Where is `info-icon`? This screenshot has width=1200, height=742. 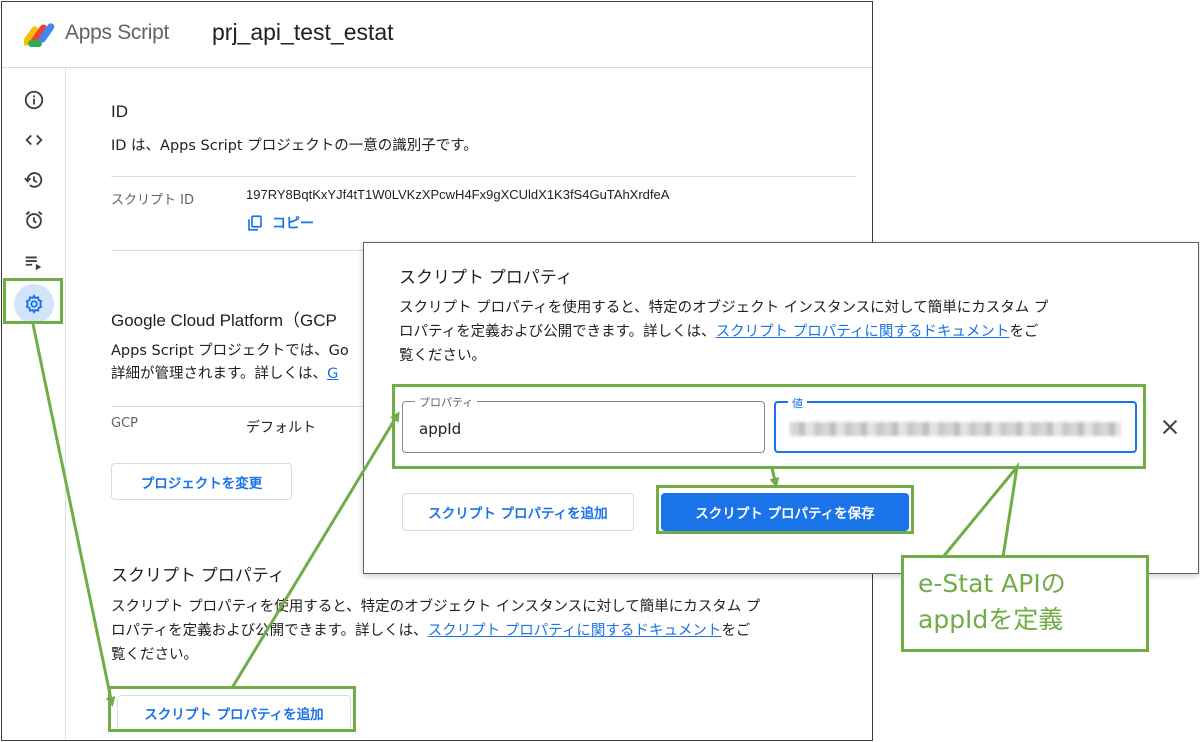
info-icon is located at coordinates (34, 100).